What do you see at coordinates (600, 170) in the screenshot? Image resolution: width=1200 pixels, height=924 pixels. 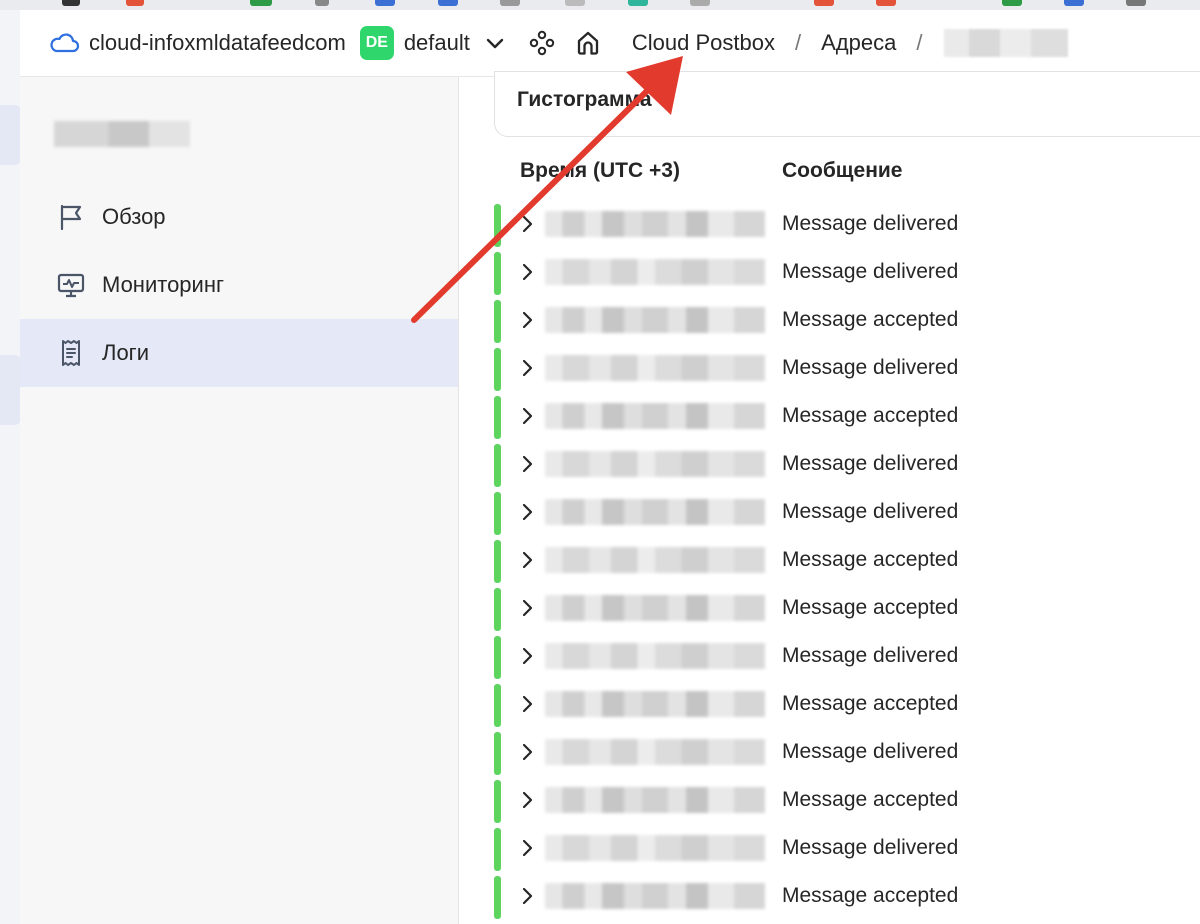 I see `column-header-time: Время (UTC +3)` at bounding box center [600, 170].